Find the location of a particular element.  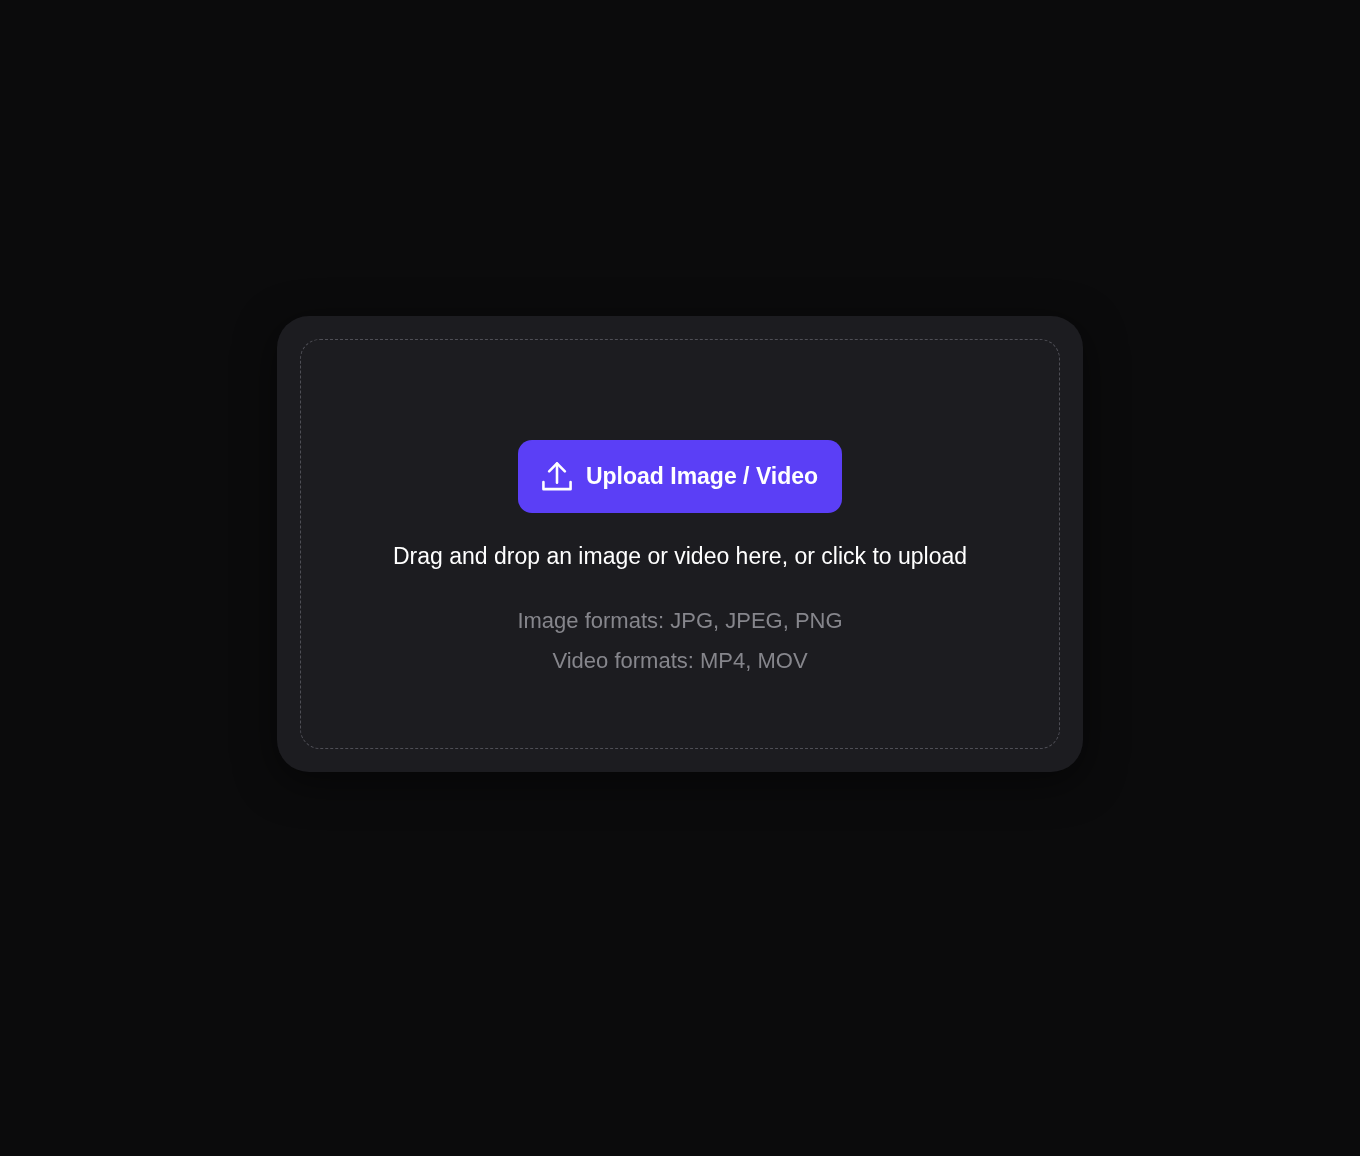

upload-button: Upload Image / Video is located at coordinates (680, 476).